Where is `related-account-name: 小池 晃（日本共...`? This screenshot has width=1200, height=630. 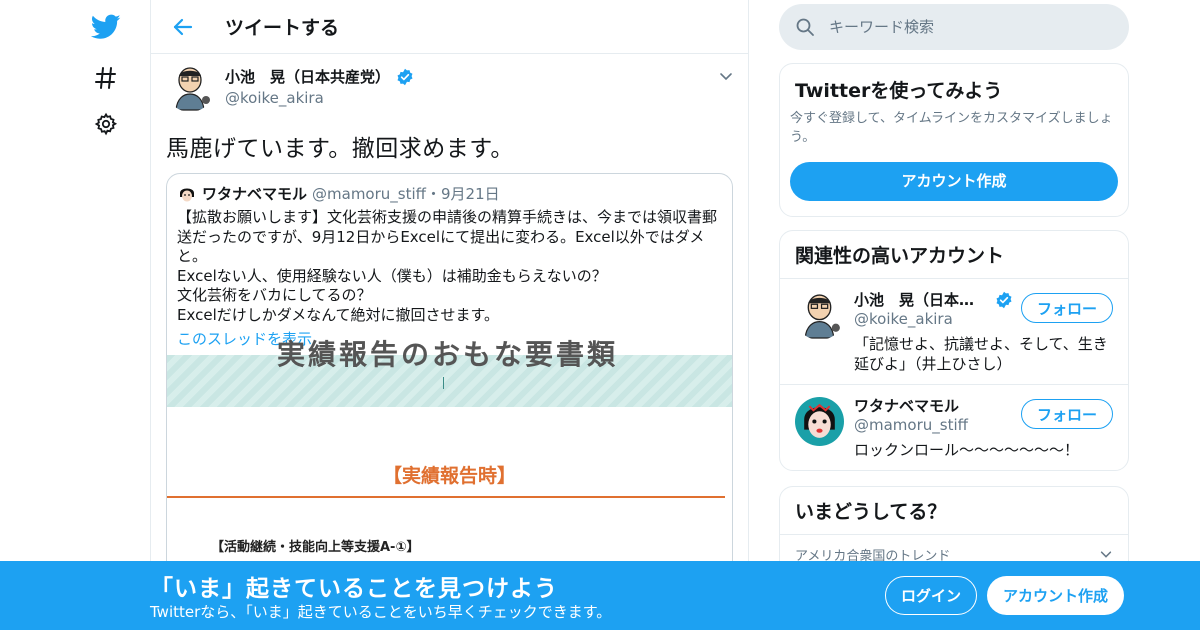
related-account-name: 小池 晃（日本共... is located at coordinates (921, 299).